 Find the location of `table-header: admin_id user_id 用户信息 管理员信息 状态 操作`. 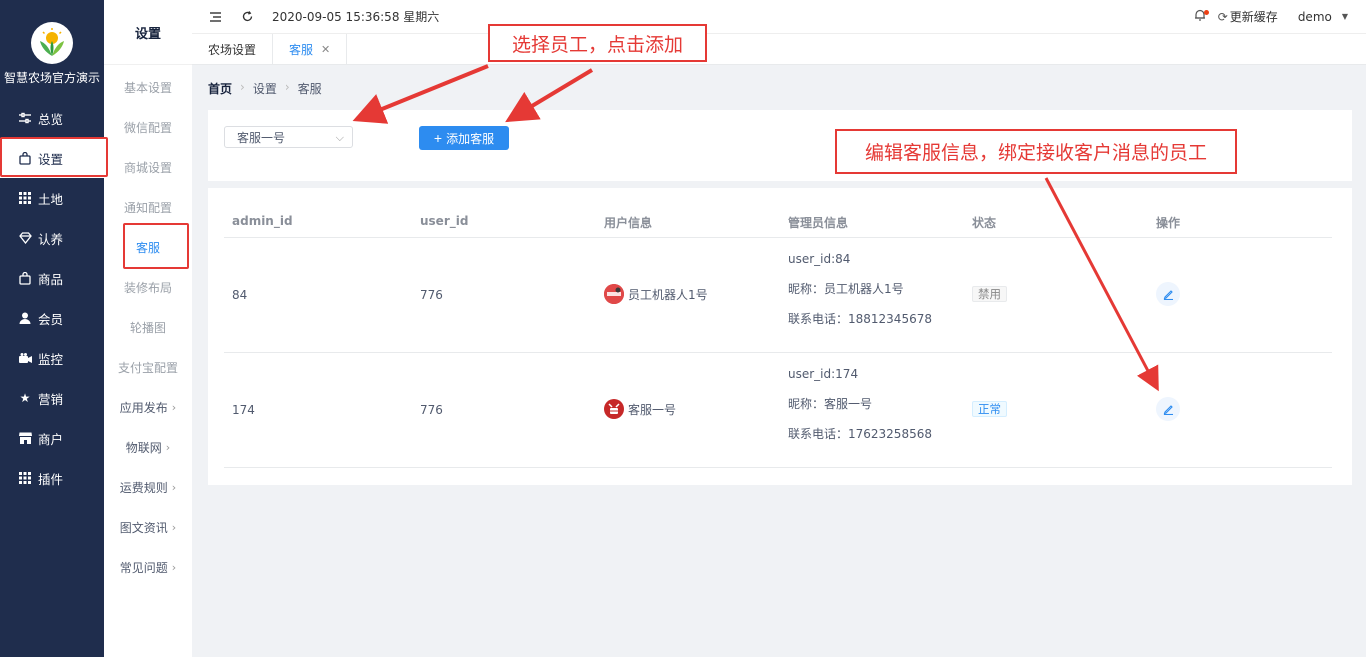

table-header: admin_id user_id 用户信息 管理员信息 状态 操作 is located at coordinates (778, 220).